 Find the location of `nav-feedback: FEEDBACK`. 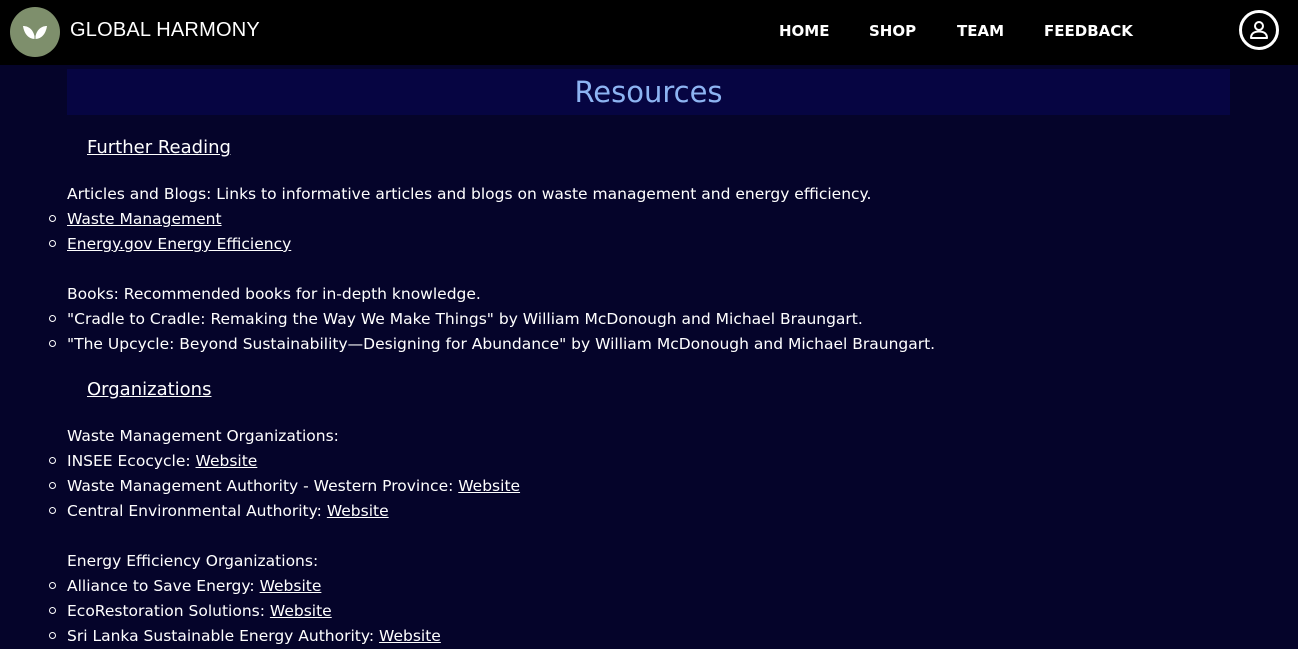

nav-feedback: FEEDBACK is located at coordinates (1088, 31).